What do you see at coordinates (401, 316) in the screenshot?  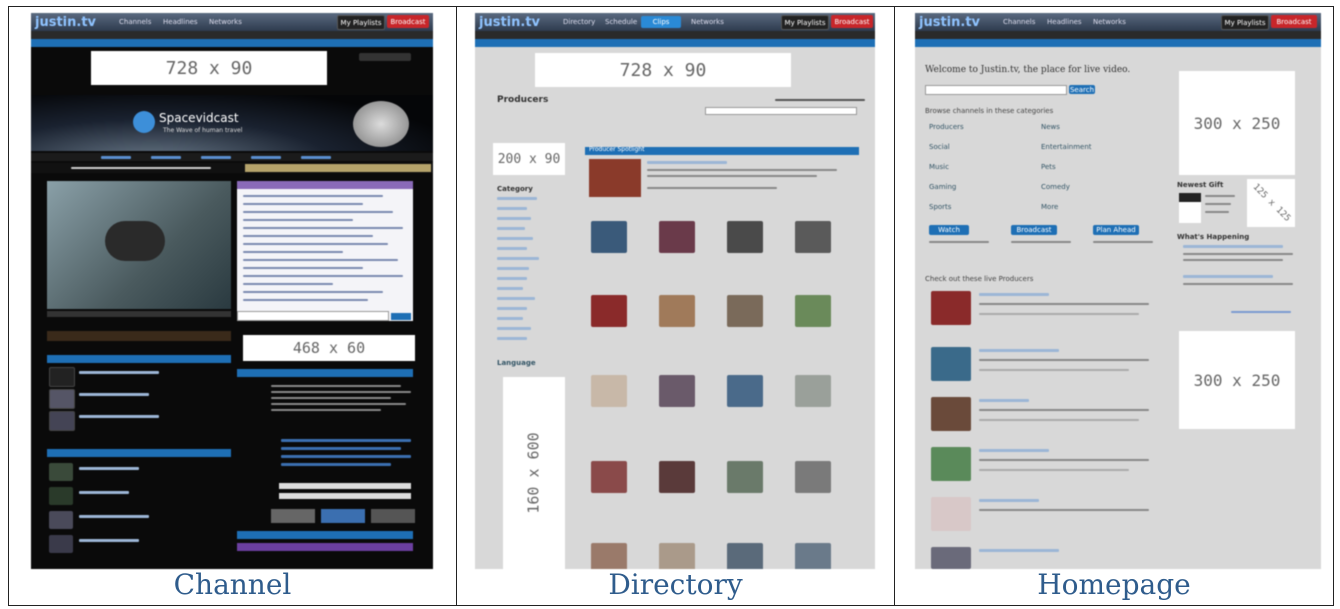 I see `chat-send-button` at bounding box center [401, 316].